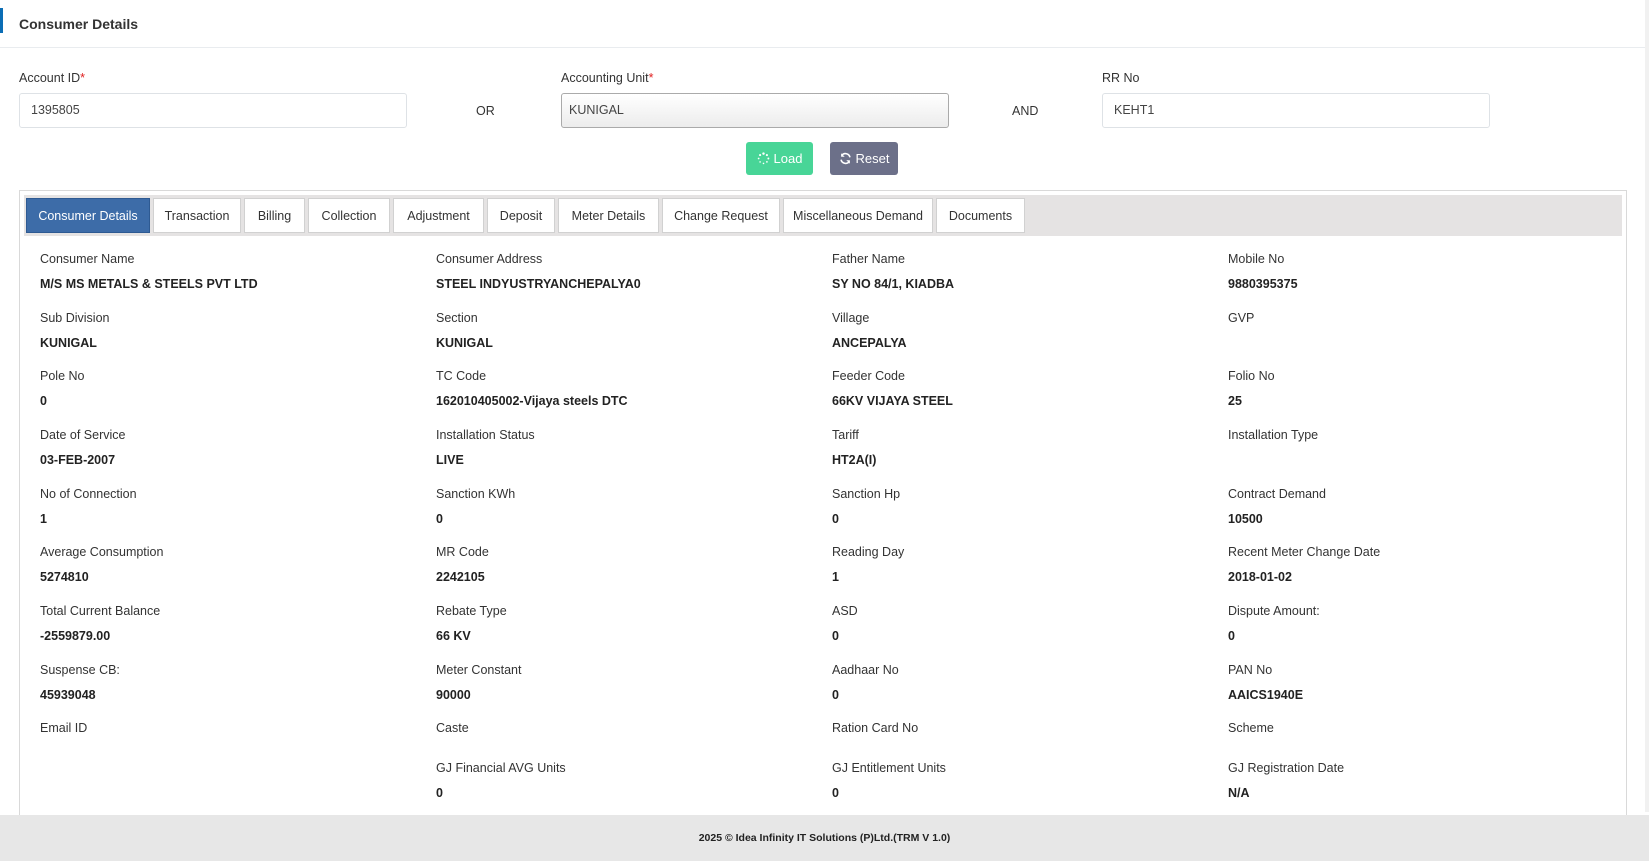  Describe the element at coordinates (1, 20) in the screenshot. I see `header-accent-bar` at that location.